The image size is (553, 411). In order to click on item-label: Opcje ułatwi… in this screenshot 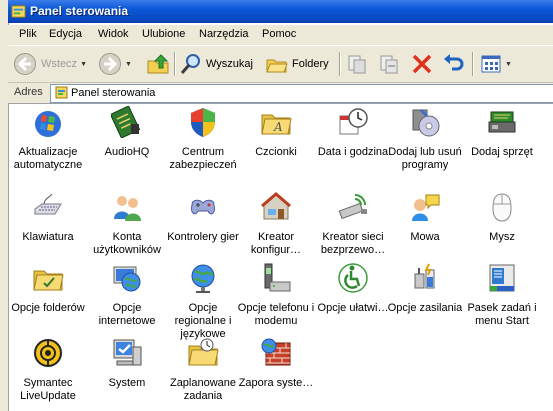, I will do `click(353, 308)`.